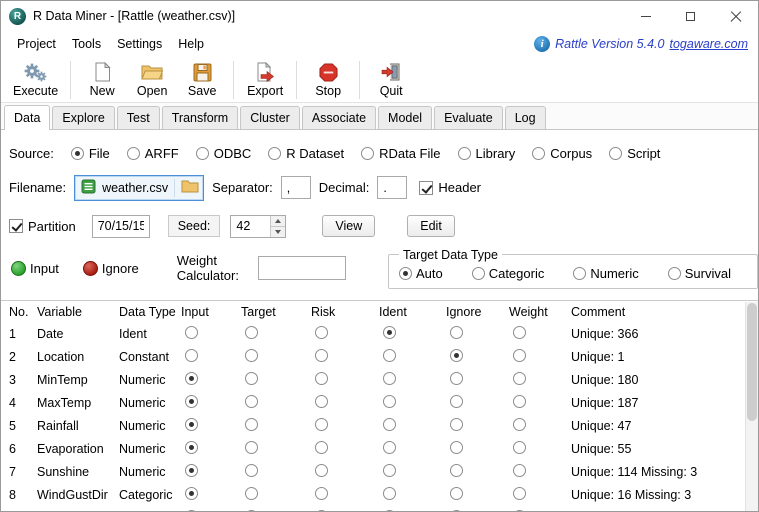 The height and width of the screenshot is (512, 759). I want to click on menu-help: Help, so click(191, 44).